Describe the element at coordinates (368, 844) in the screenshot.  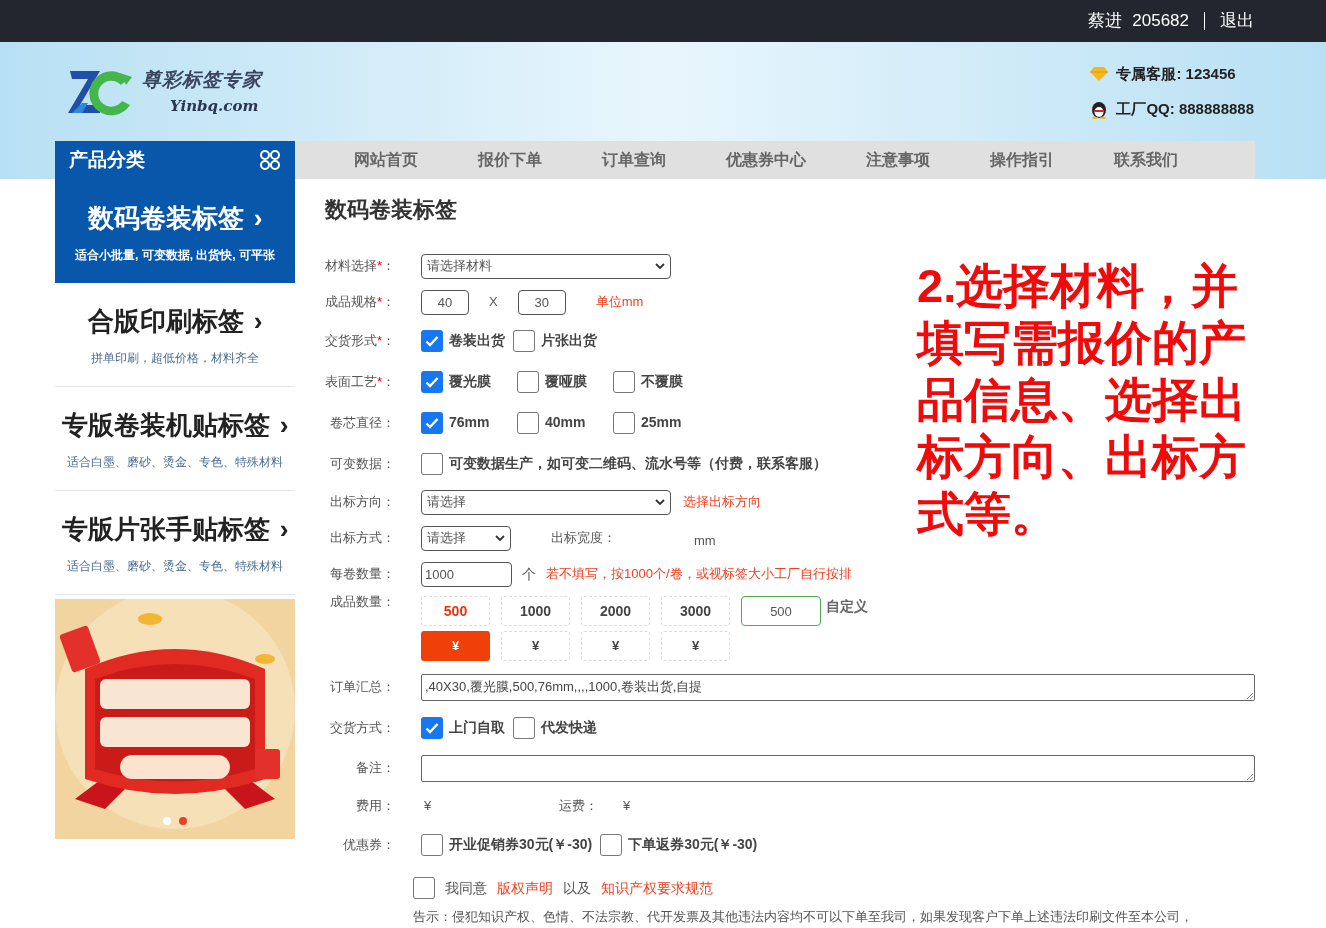
I see `field-label: 优惠券：` at that location.